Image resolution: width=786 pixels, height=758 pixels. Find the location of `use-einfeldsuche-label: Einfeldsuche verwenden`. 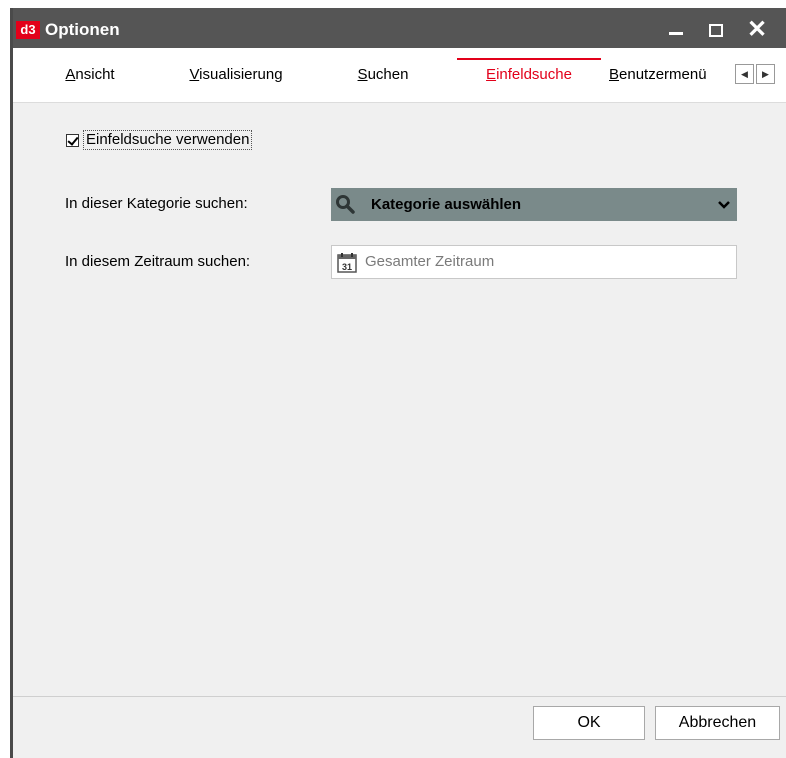

use-einfeldsuche-label: Einfeldsuche verwenden is located at coordinates (168, 140).